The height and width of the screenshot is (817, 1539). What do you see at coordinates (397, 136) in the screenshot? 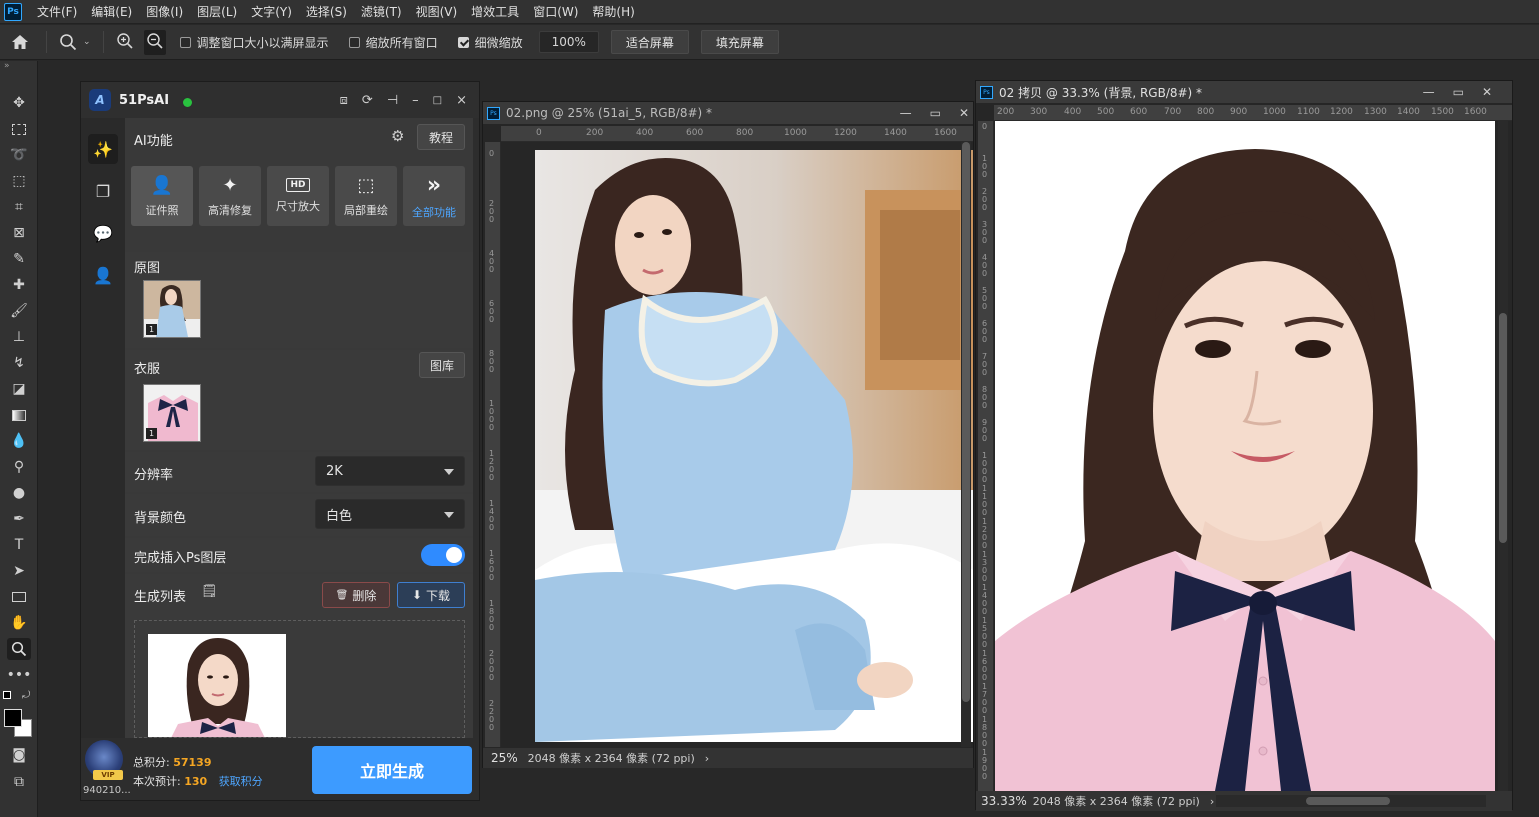
I see `settings-gear-icon: ⚙` at bounding box center [397, 136].